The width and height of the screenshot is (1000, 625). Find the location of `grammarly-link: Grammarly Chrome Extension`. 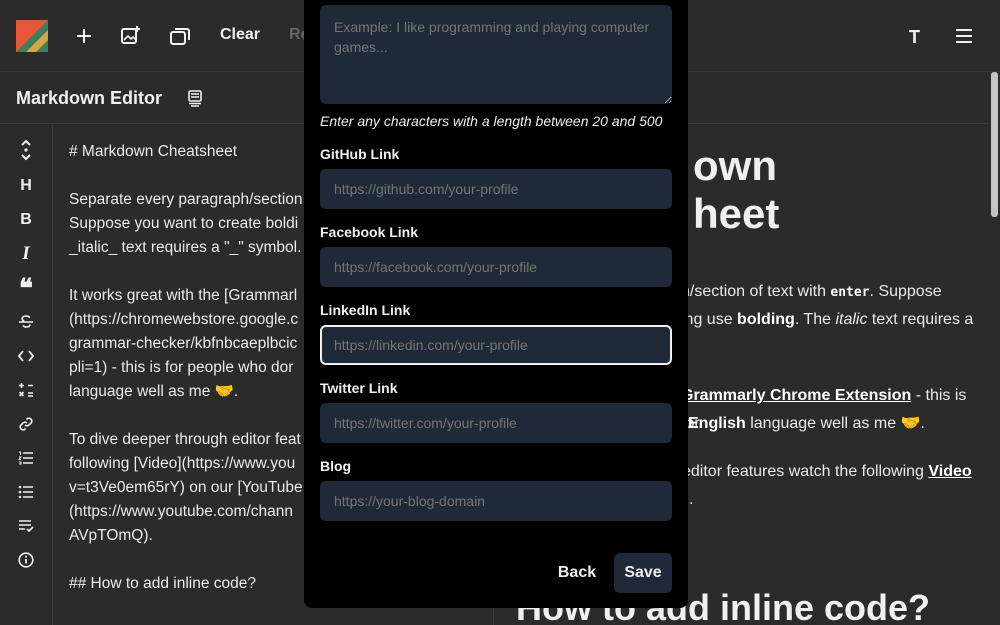

grammarly-link: Grammarly Chrome Extension is located at coordinates (796, 395).